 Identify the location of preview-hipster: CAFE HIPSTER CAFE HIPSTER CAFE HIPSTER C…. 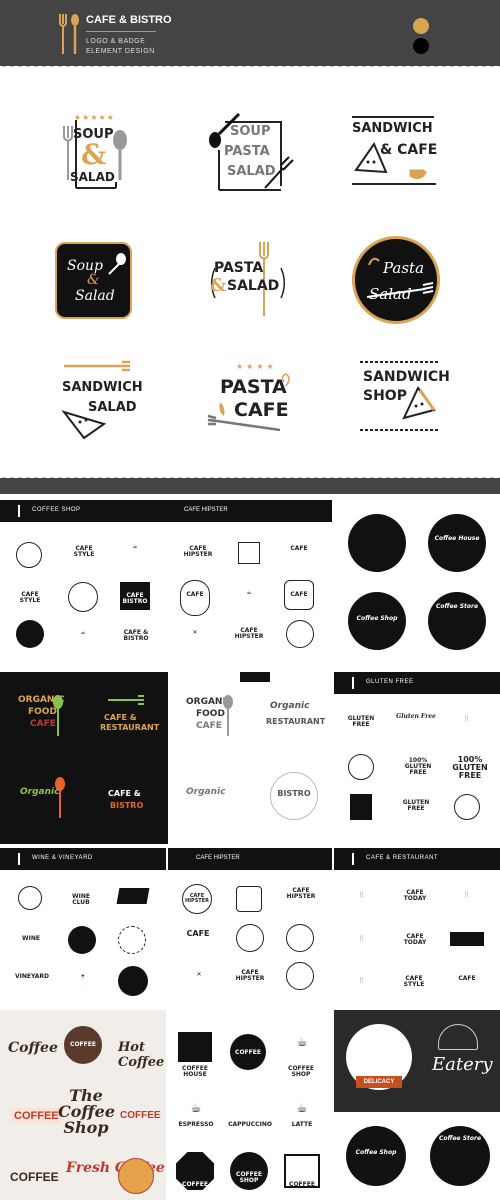
(250, 927).